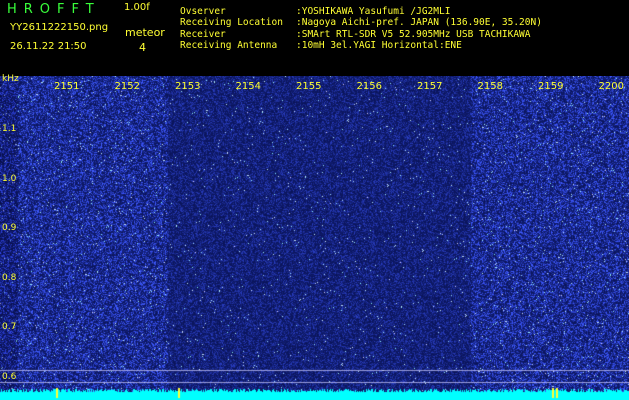 The image size is (629, 400). I want to click on x-tick-label: 2155, so click(309, 86).